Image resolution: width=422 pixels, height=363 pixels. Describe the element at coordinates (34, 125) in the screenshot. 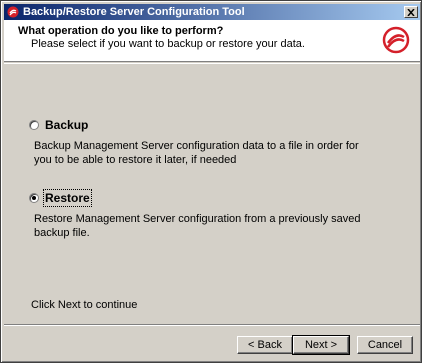

I see `backup-radio` at that location.